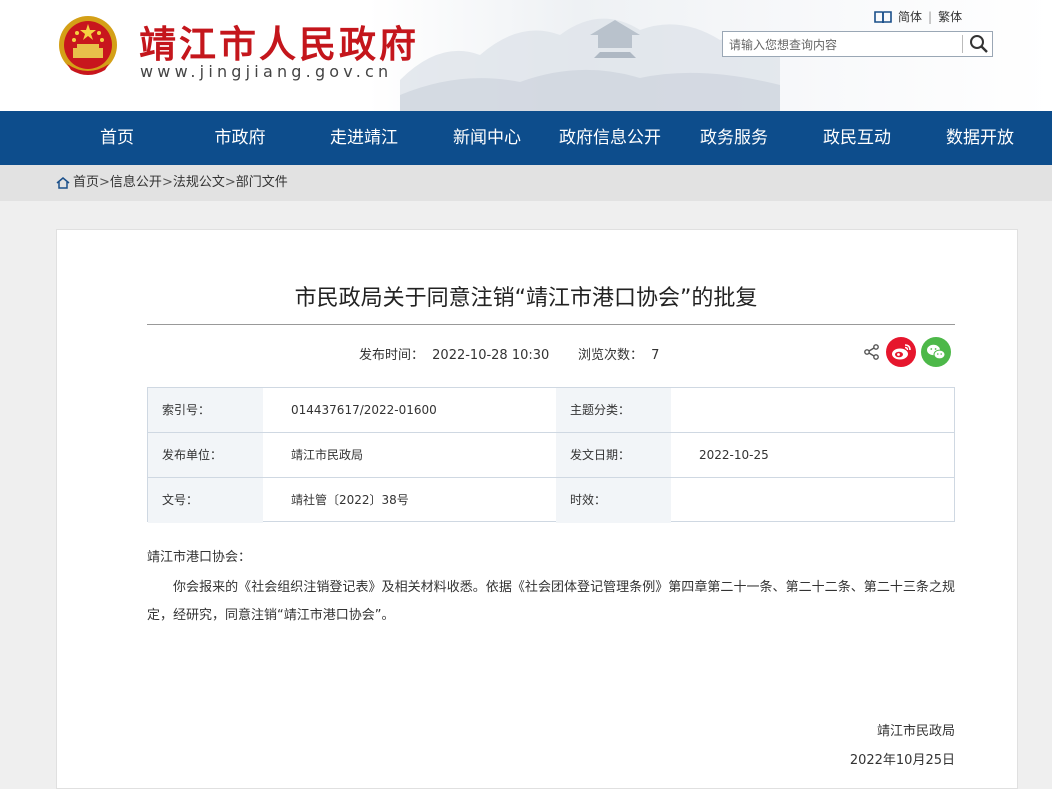 This screenshot has height=789, width=1052. Describe the element at coordinates (734, 455) in the screenshot. I see `date-value: 2022-10-25` at that location.